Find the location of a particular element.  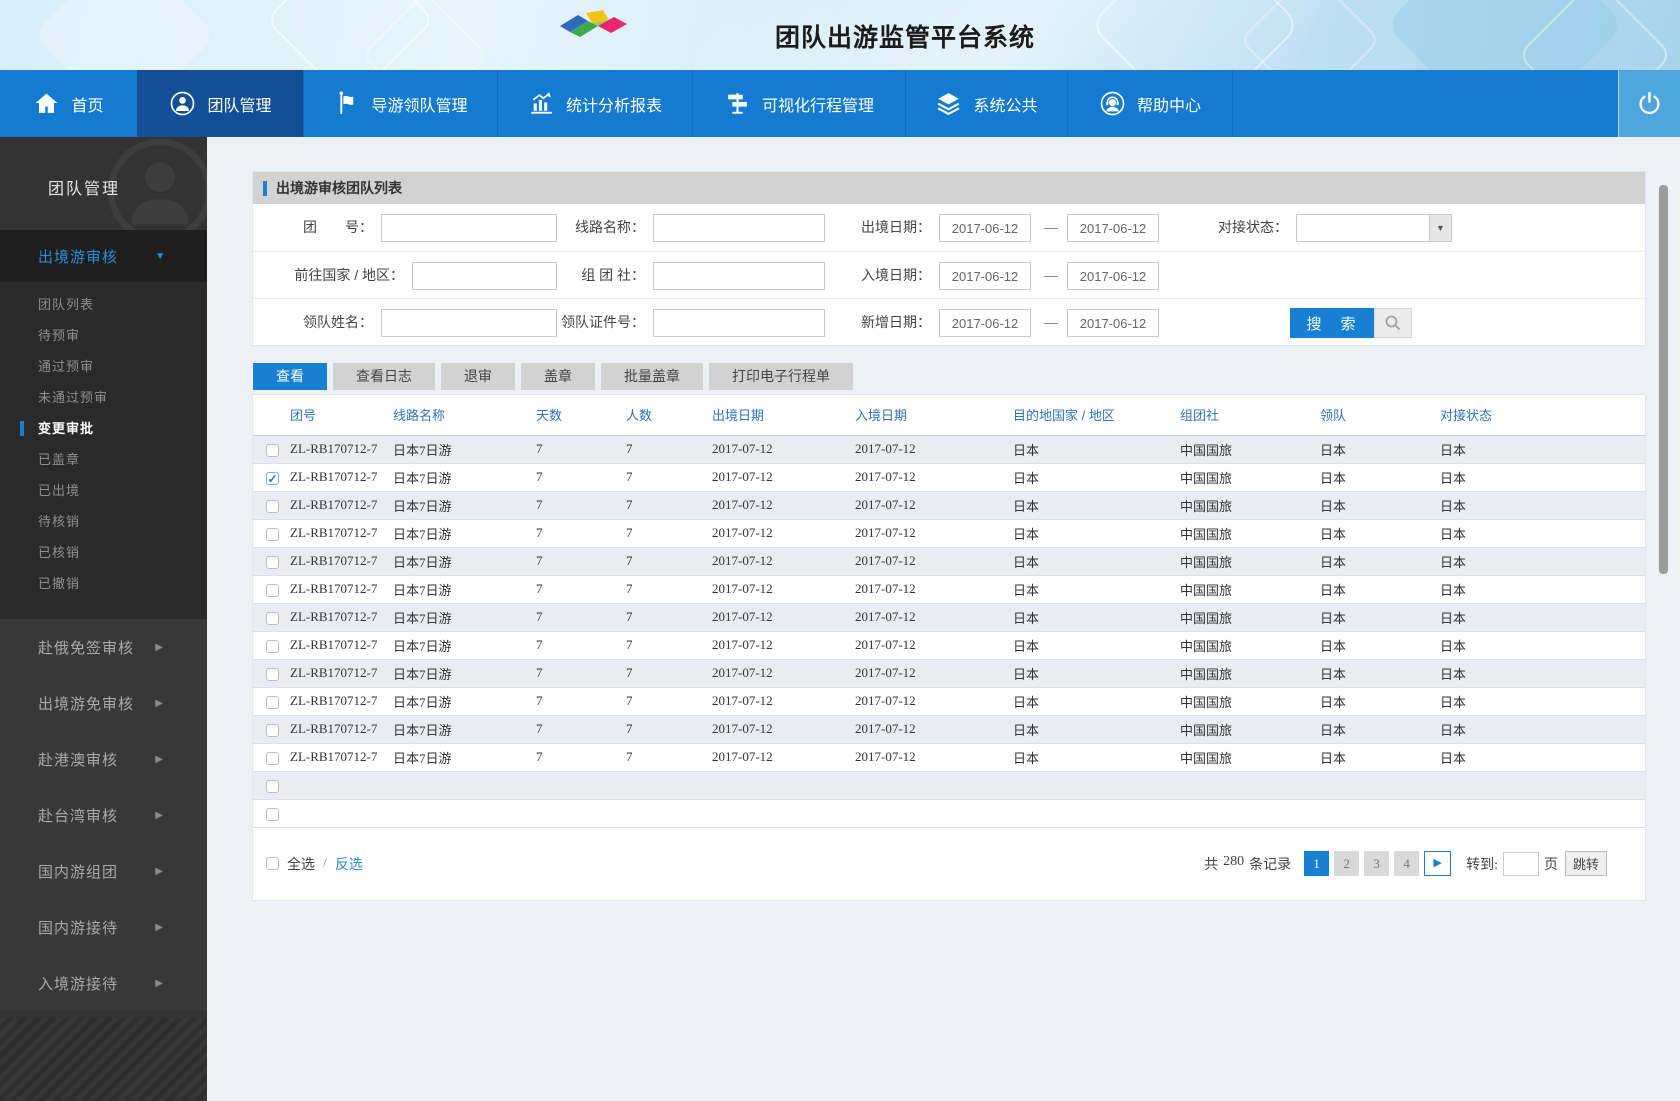

sidebar-group-label: 赴港澳审核 is located at coordinates (78, 760).